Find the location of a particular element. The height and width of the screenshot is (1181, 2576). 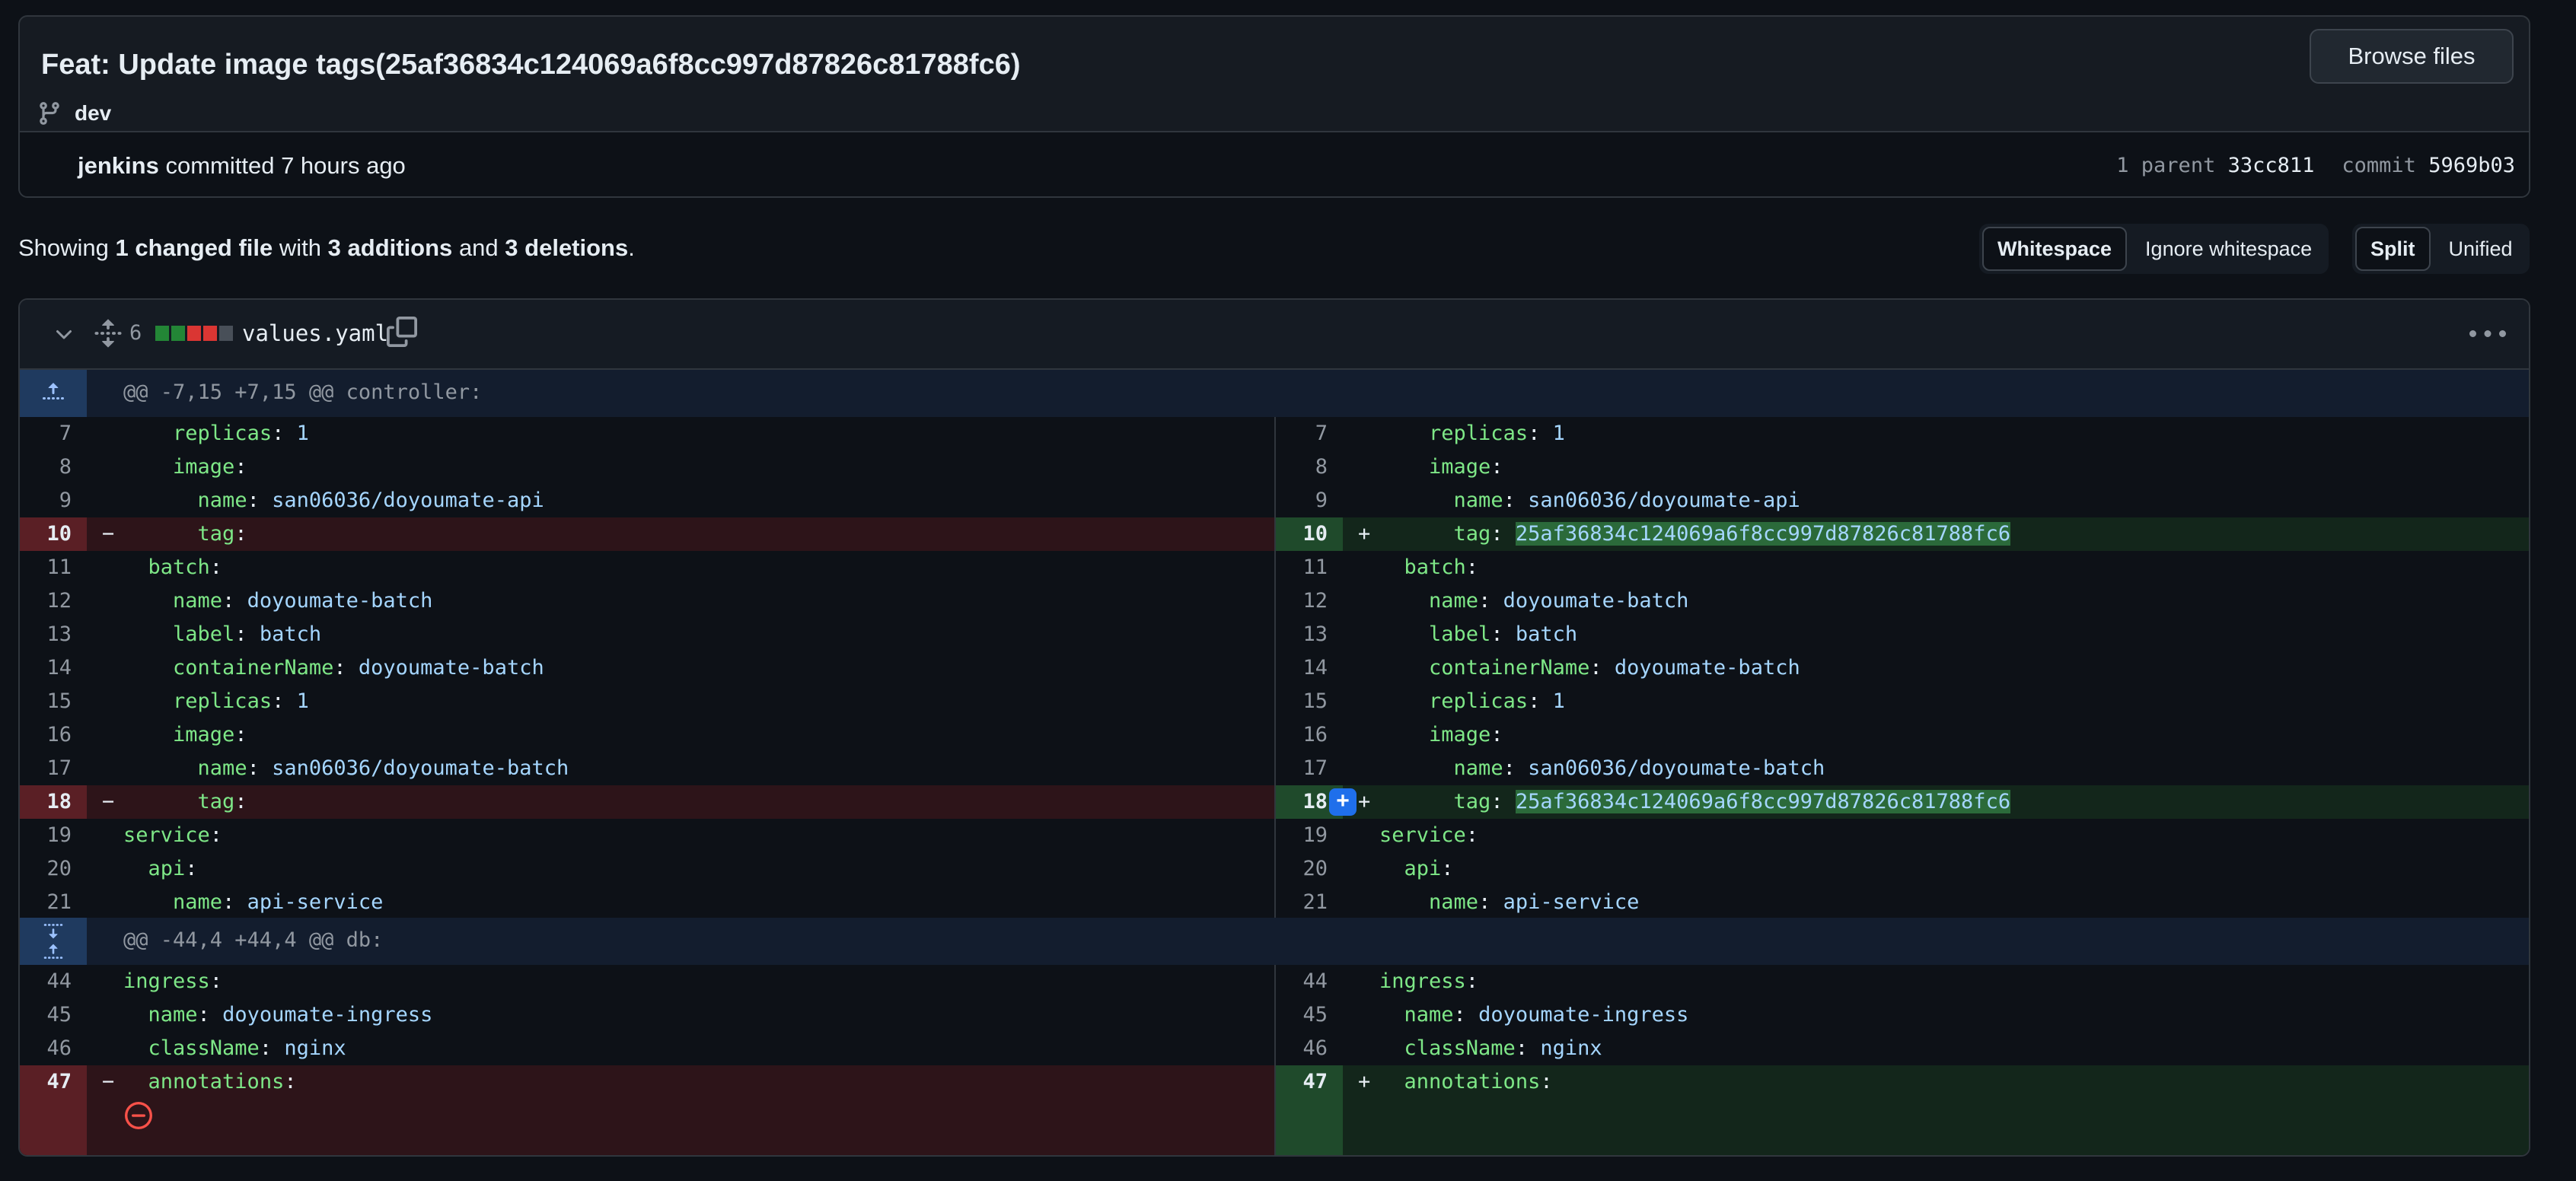

diff-line-old: 21 name: api-service is located at coordinates (647, 902).